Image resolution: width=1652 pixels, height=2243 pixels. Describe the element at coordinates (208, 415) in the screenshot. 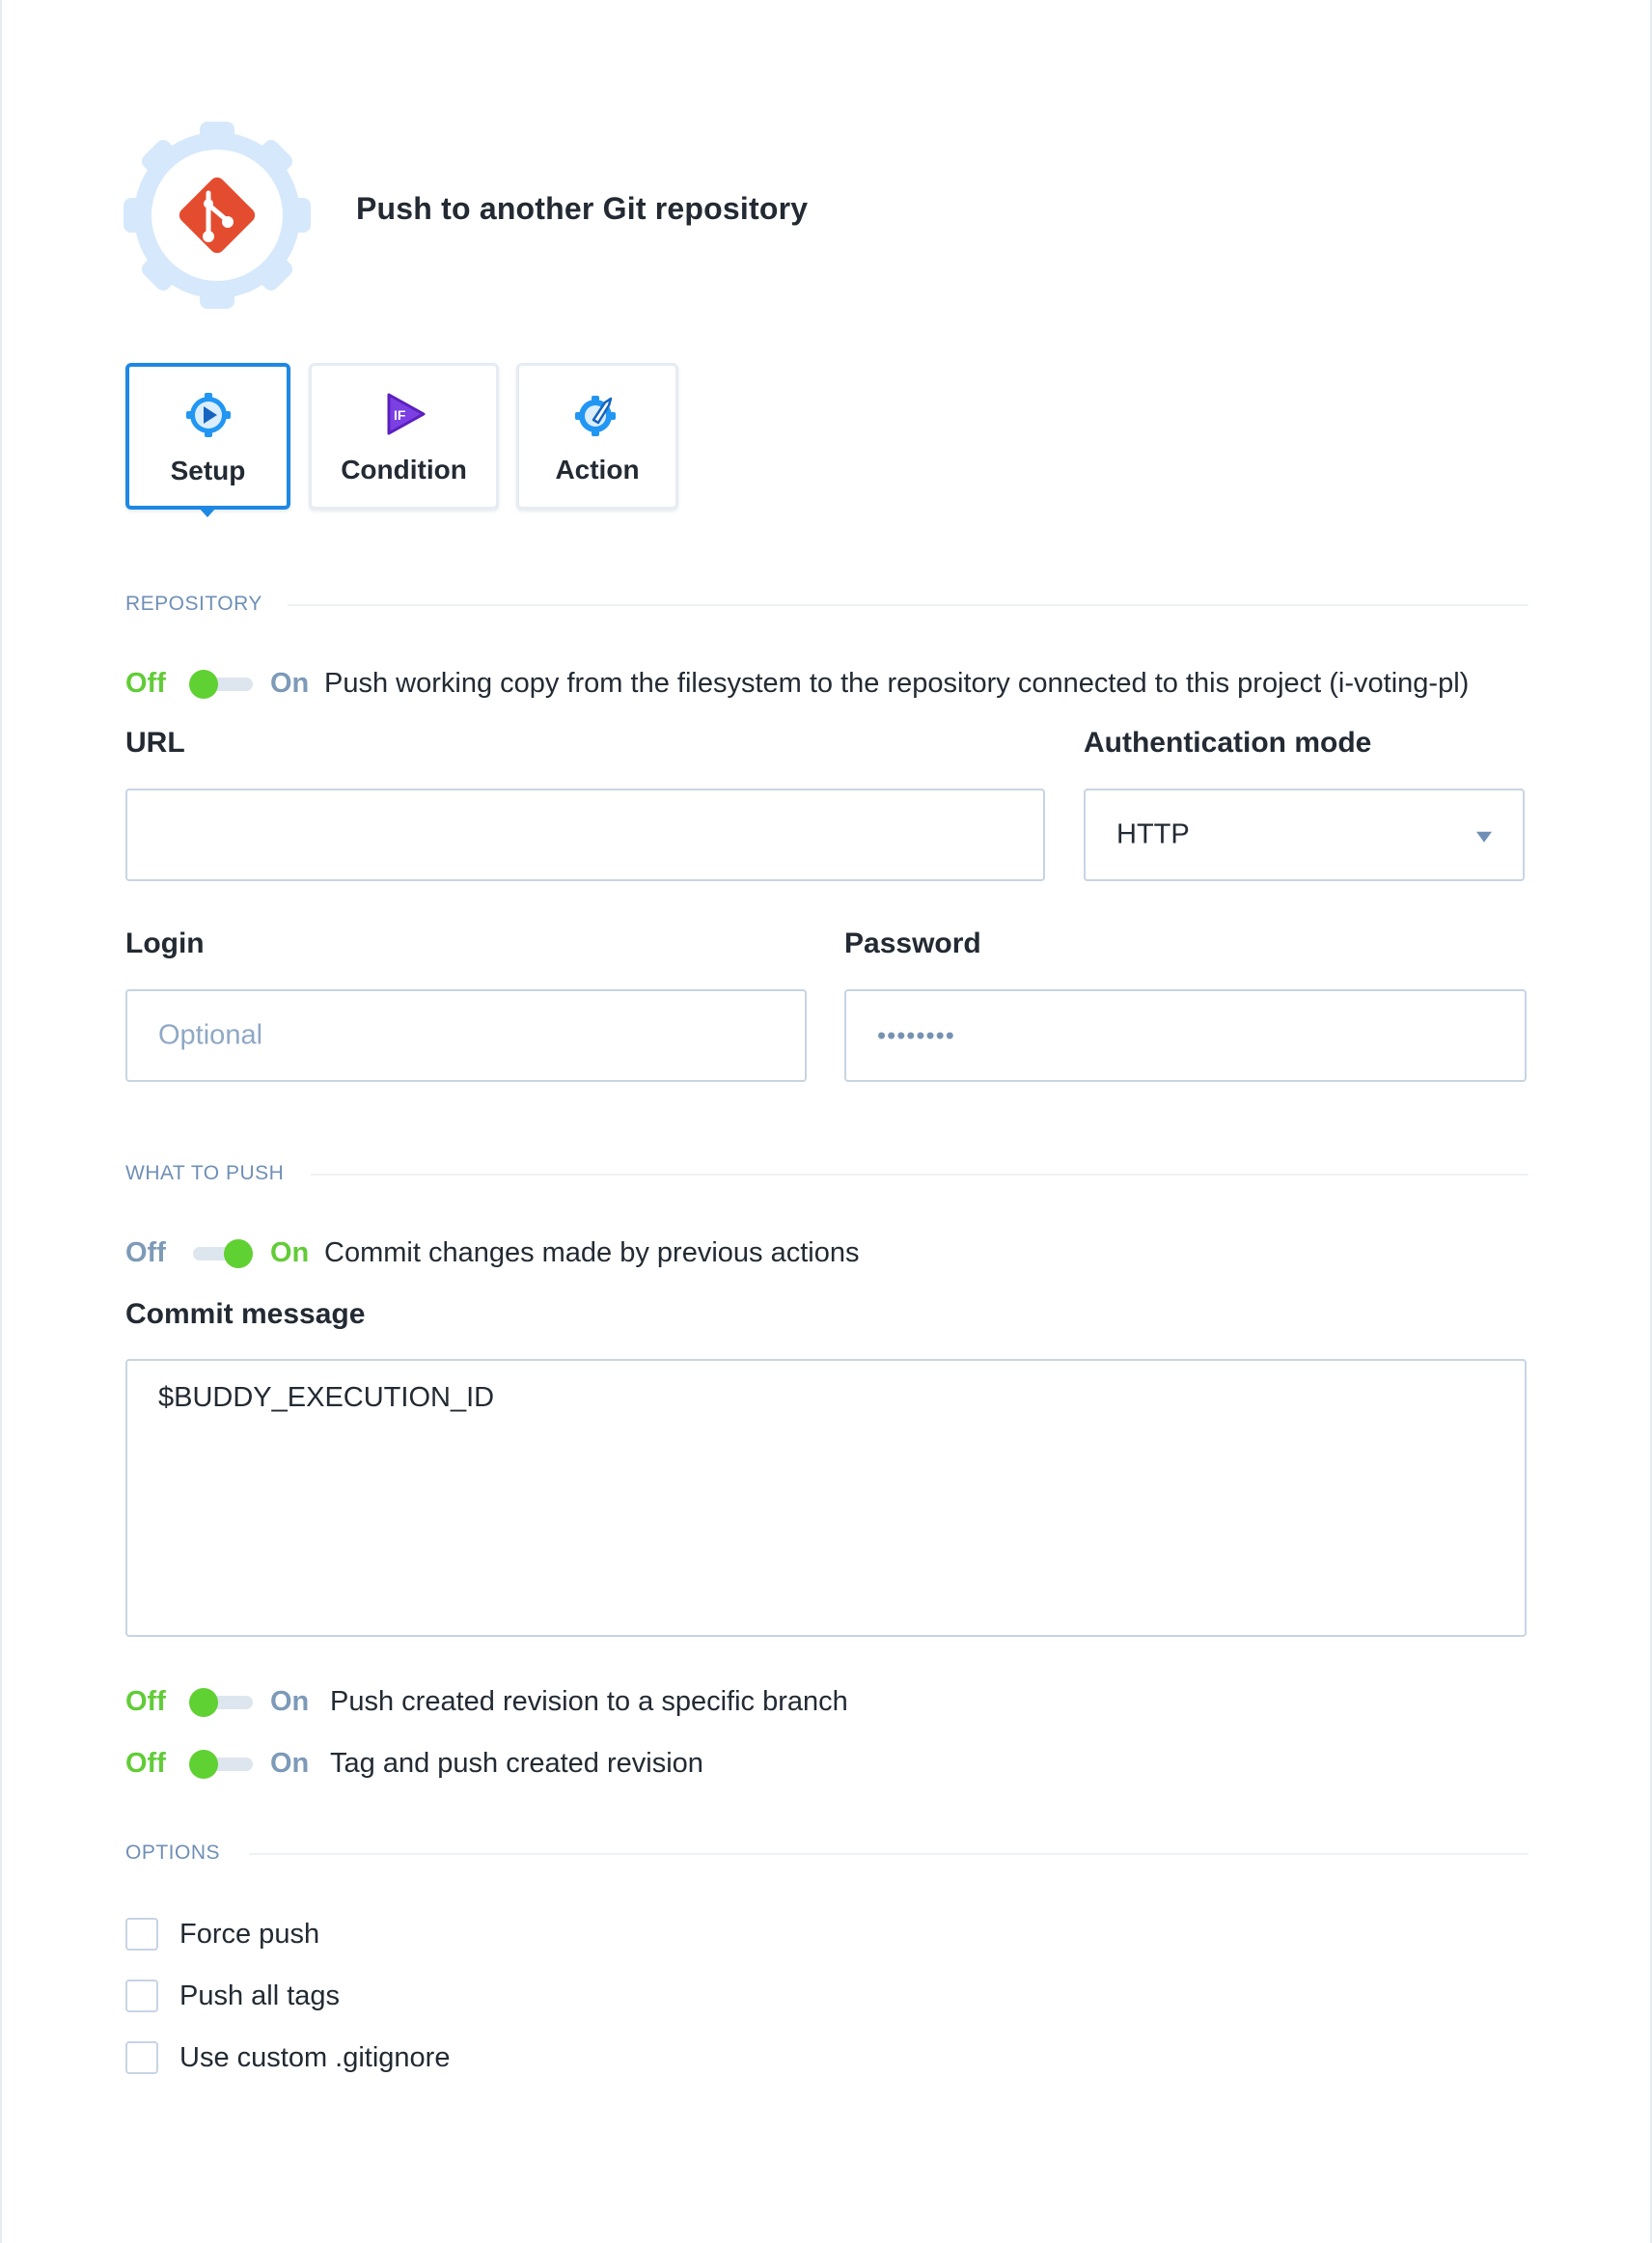

I see `gear-play-icon` at that location.